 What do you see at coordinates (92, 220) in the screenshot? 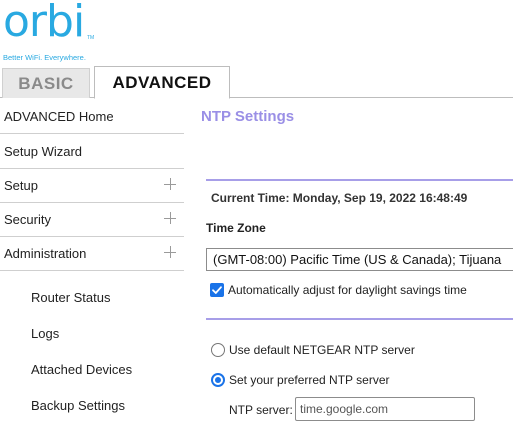
I see `sidebar-item-security: Security` at bounding box center [92, 220].